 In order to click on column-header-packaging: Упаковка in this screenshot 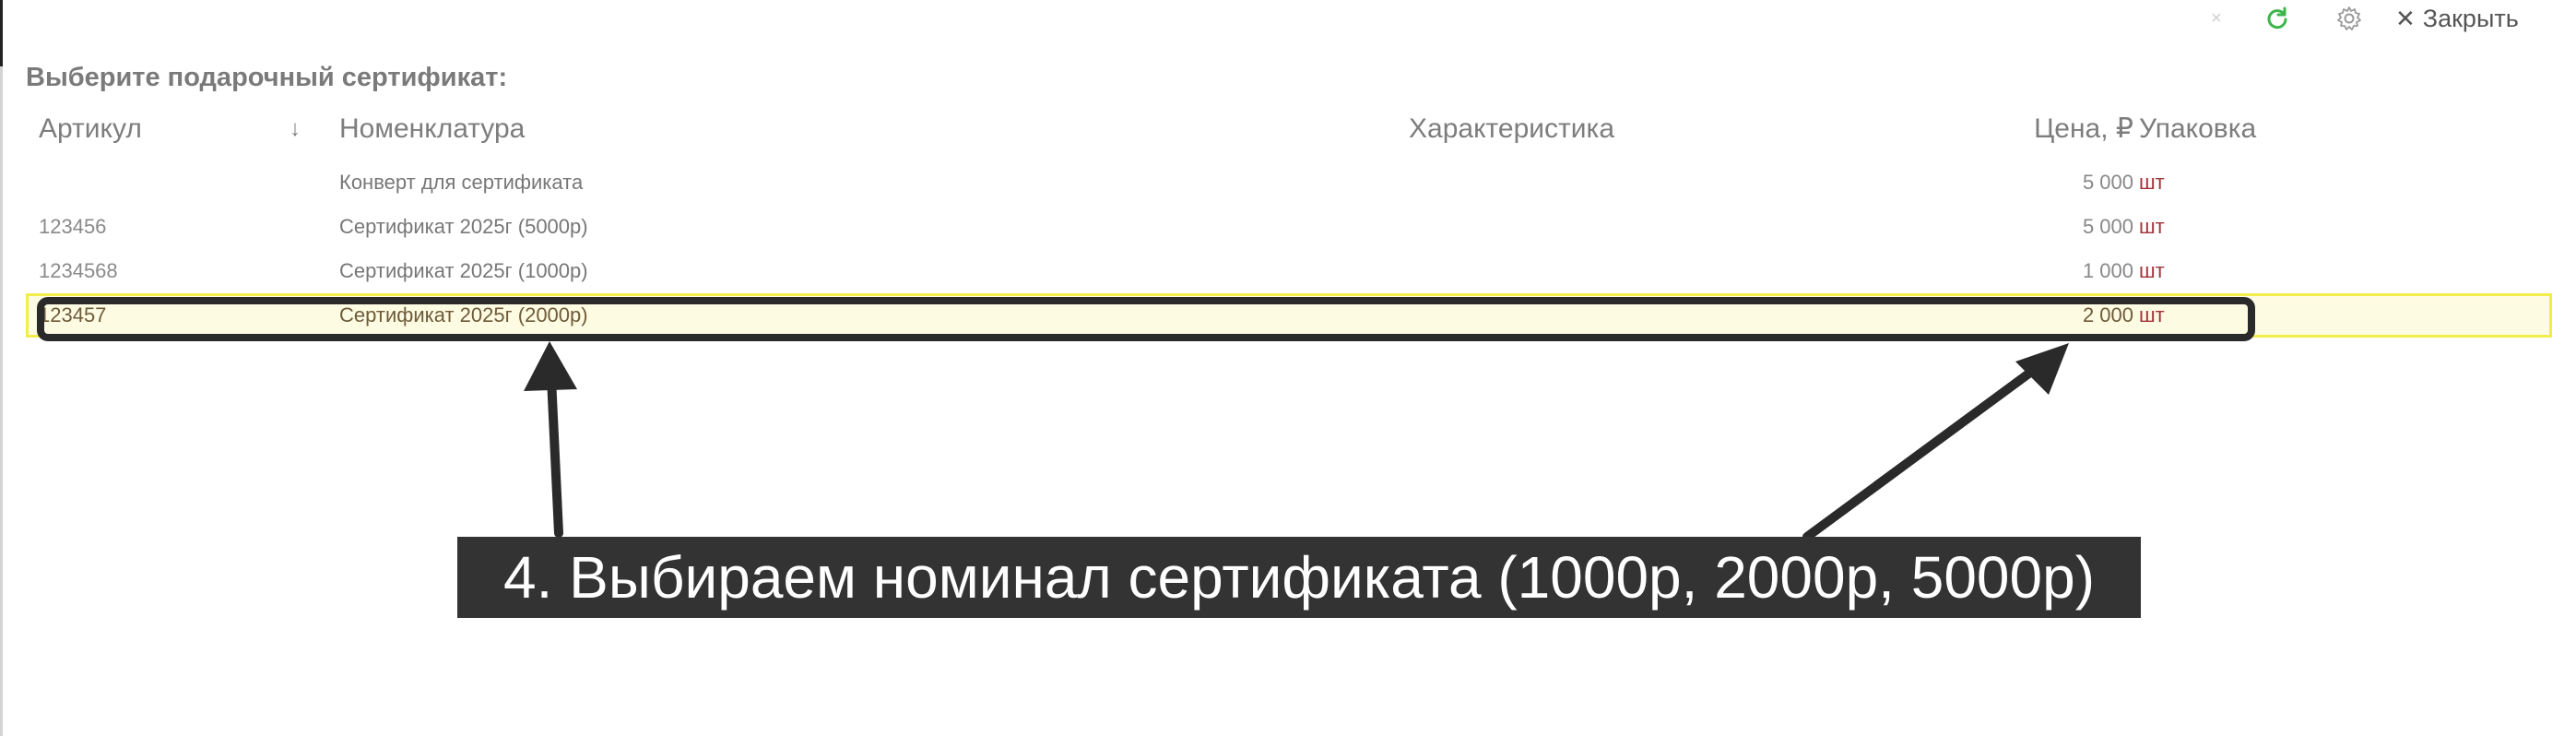, I will do `click(2197, 129)`.